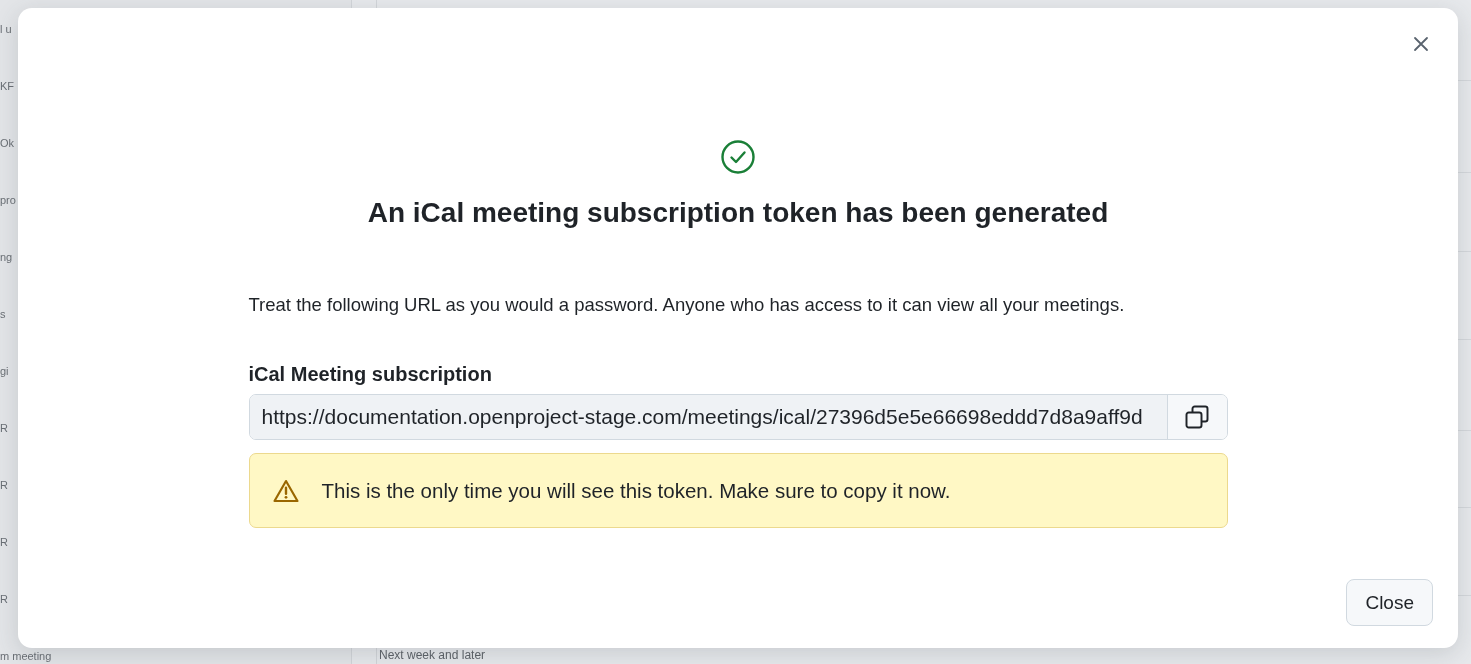  I want to click on sidebar-item: l u, so click(6, 29).